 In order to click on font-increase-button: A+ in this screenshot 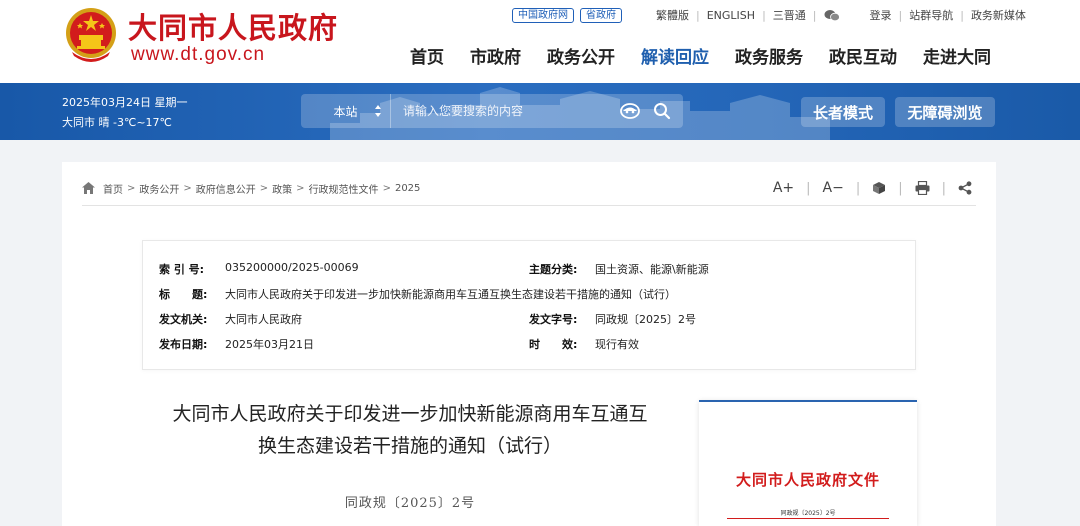, I will do `click(783, 188)`.